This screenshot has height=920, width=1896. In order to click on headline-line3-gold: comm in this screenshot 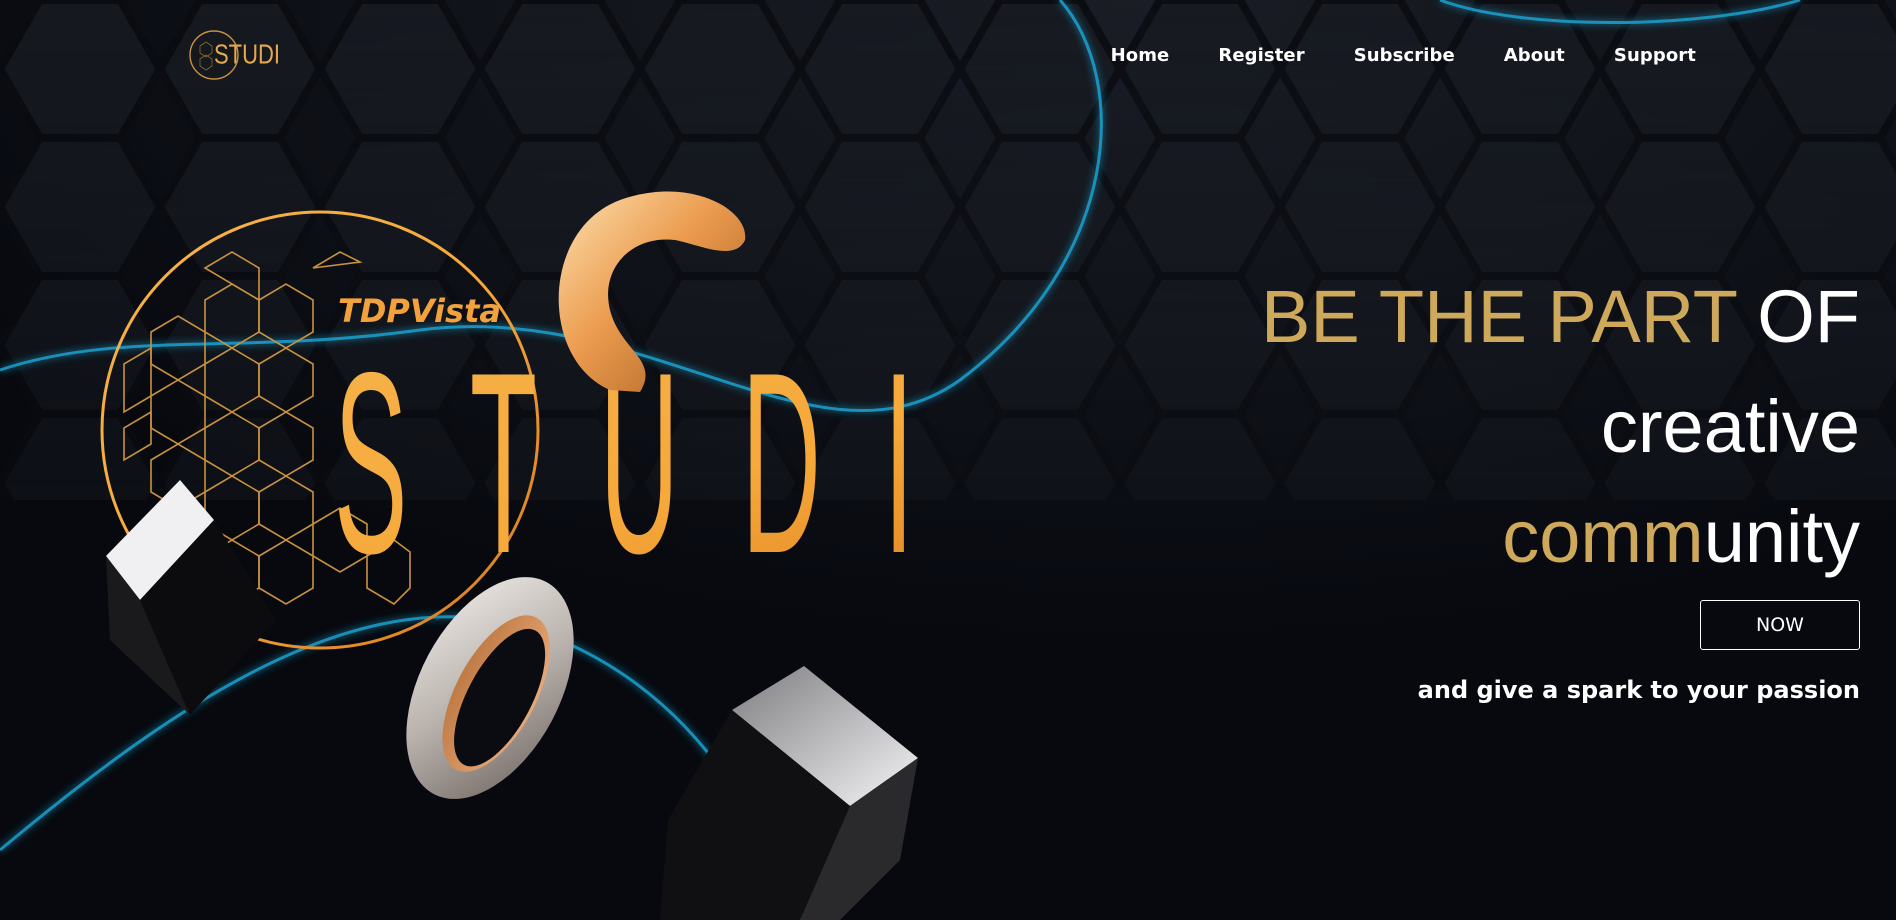, I will do `click(1603, 536)`.